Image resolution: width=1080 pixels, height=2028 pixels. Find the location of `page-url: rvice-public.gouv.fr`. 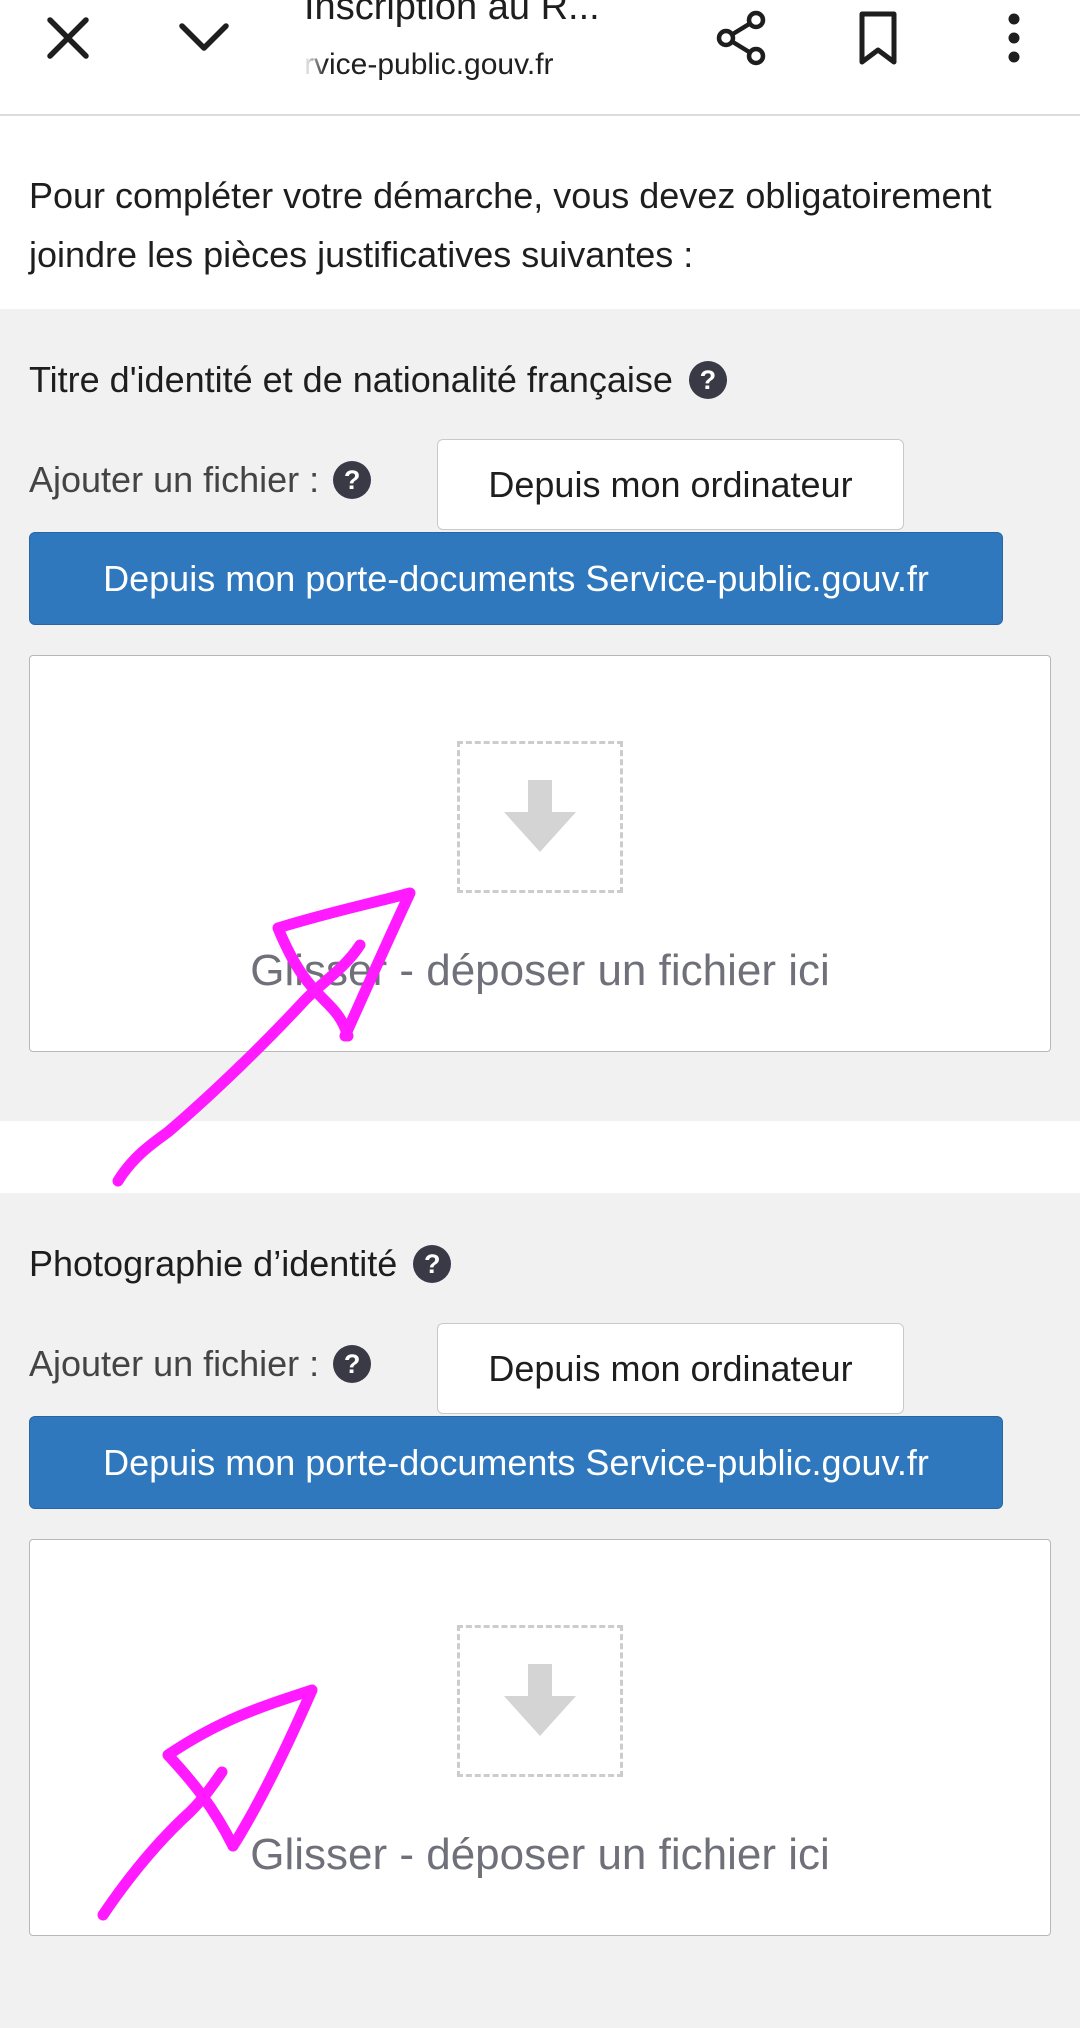

page-url: rvice-public.gouv.fr is located at coordinates (429, 65).